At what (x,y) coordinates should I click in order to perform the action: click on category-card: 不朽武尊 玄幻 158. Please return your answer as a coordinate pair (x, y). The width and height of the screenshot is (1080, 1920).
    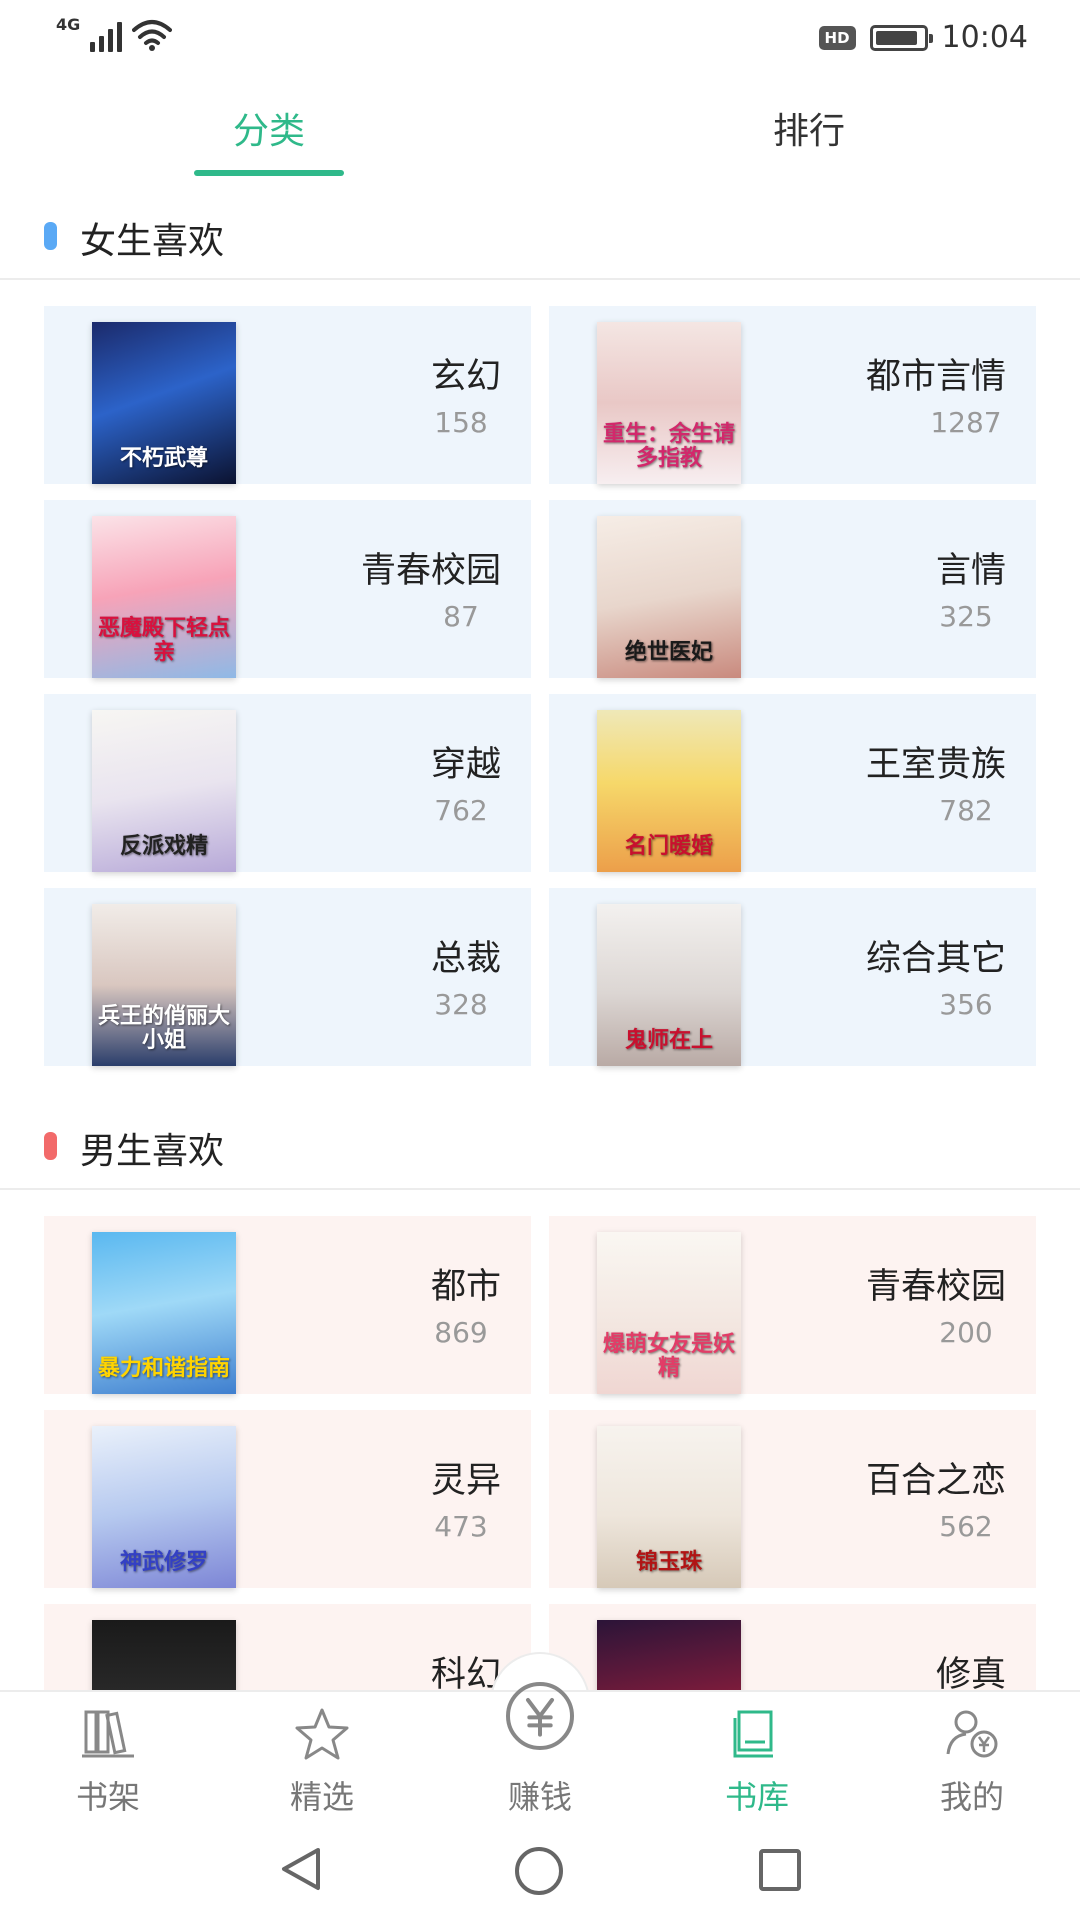
    Looking at the image, I should click on (287, 395).